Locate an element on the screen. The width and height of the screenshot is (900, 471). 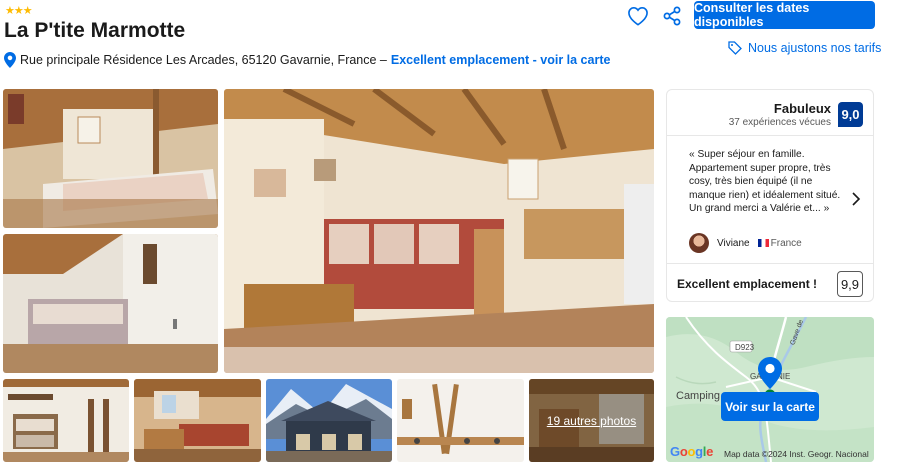
star-rating: ★★★ is located at coordinates (19, 11).